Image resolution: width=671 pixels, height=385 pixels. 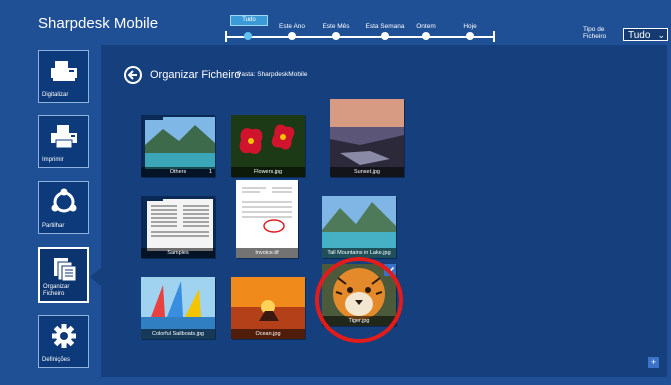 I want to click on file-name: Flowers.jpg, so click(x=268, y=172).